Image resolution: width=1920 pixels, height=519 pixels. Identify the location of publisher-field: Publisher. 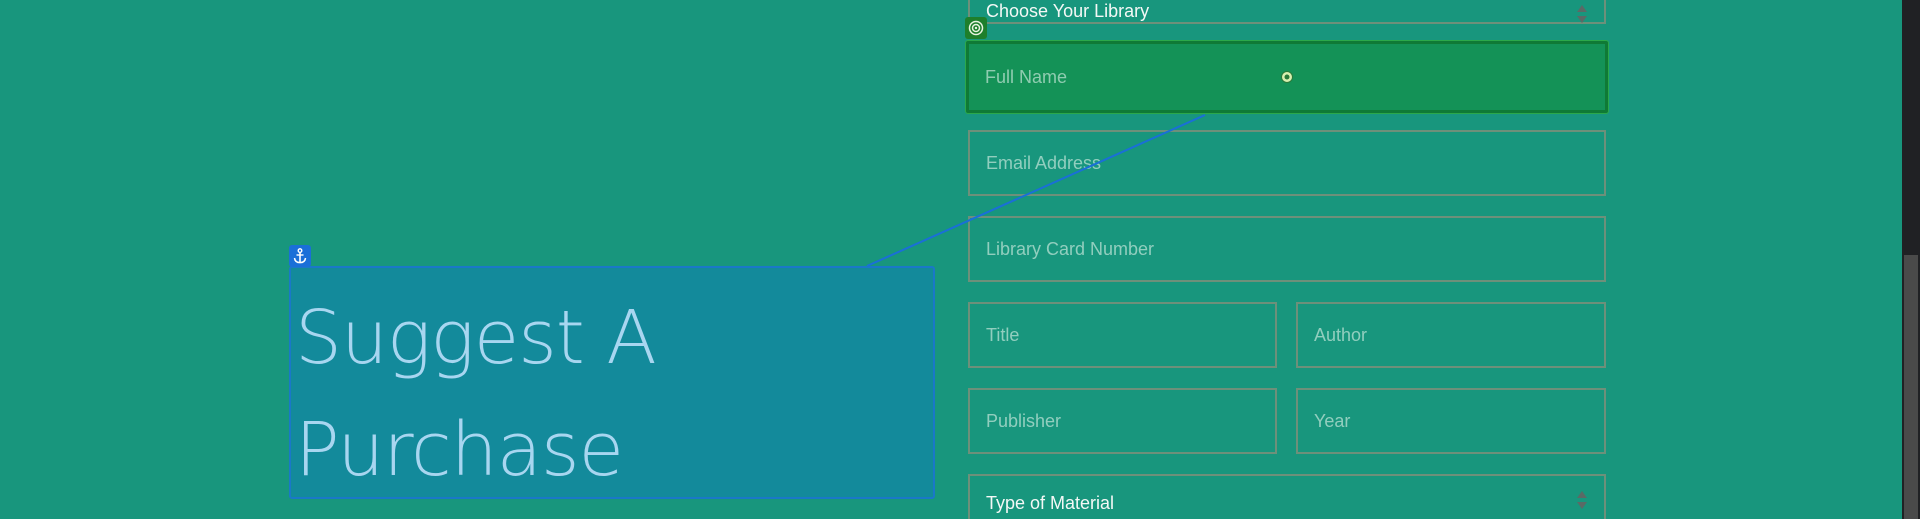
(1122, 421).